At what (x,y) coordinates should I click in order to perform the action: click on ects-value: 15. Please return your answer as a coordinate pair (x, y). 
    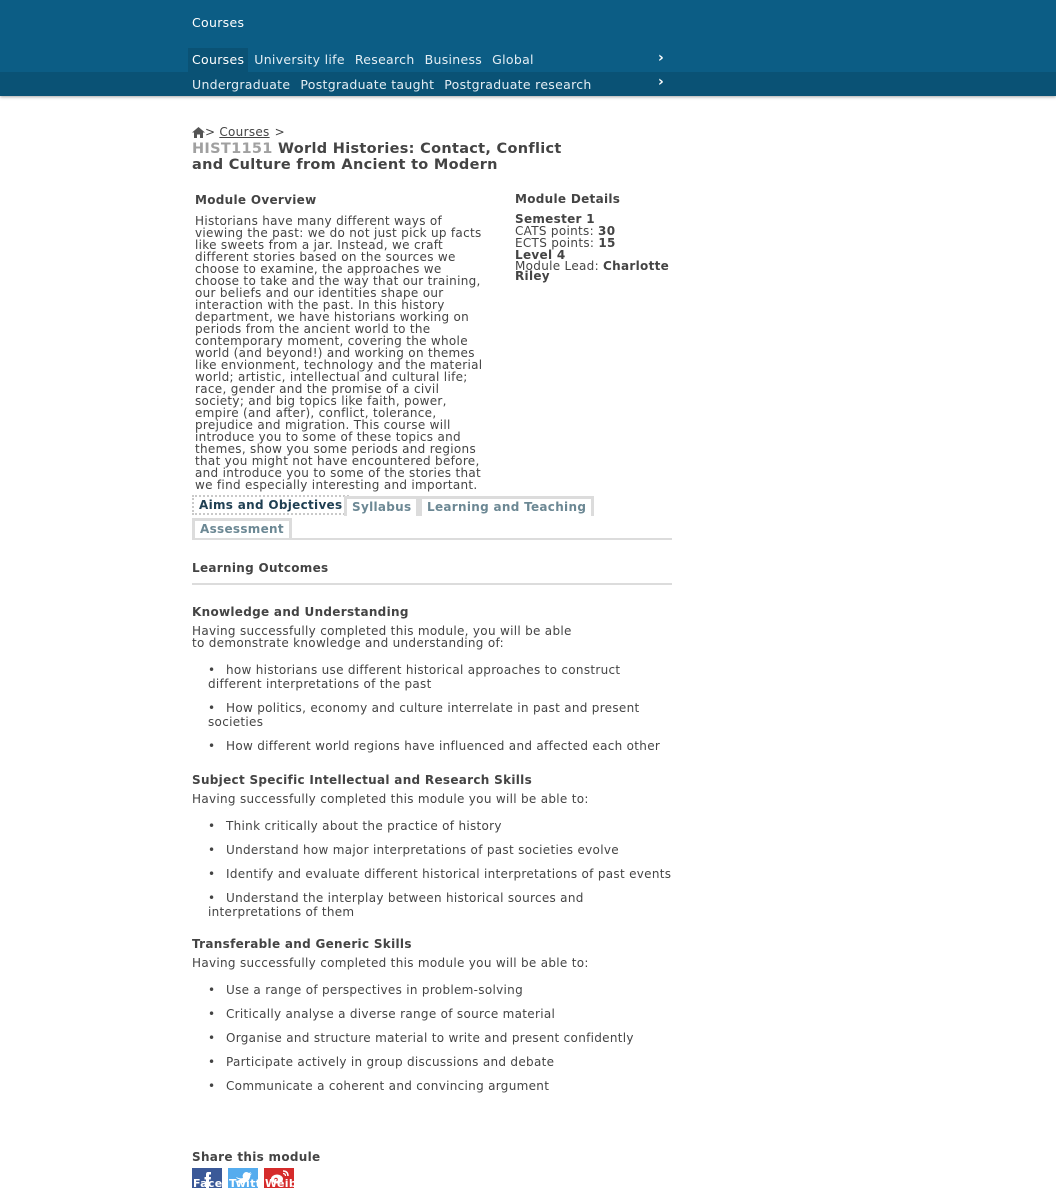
    Looking at the image, I should click on (607, 243).